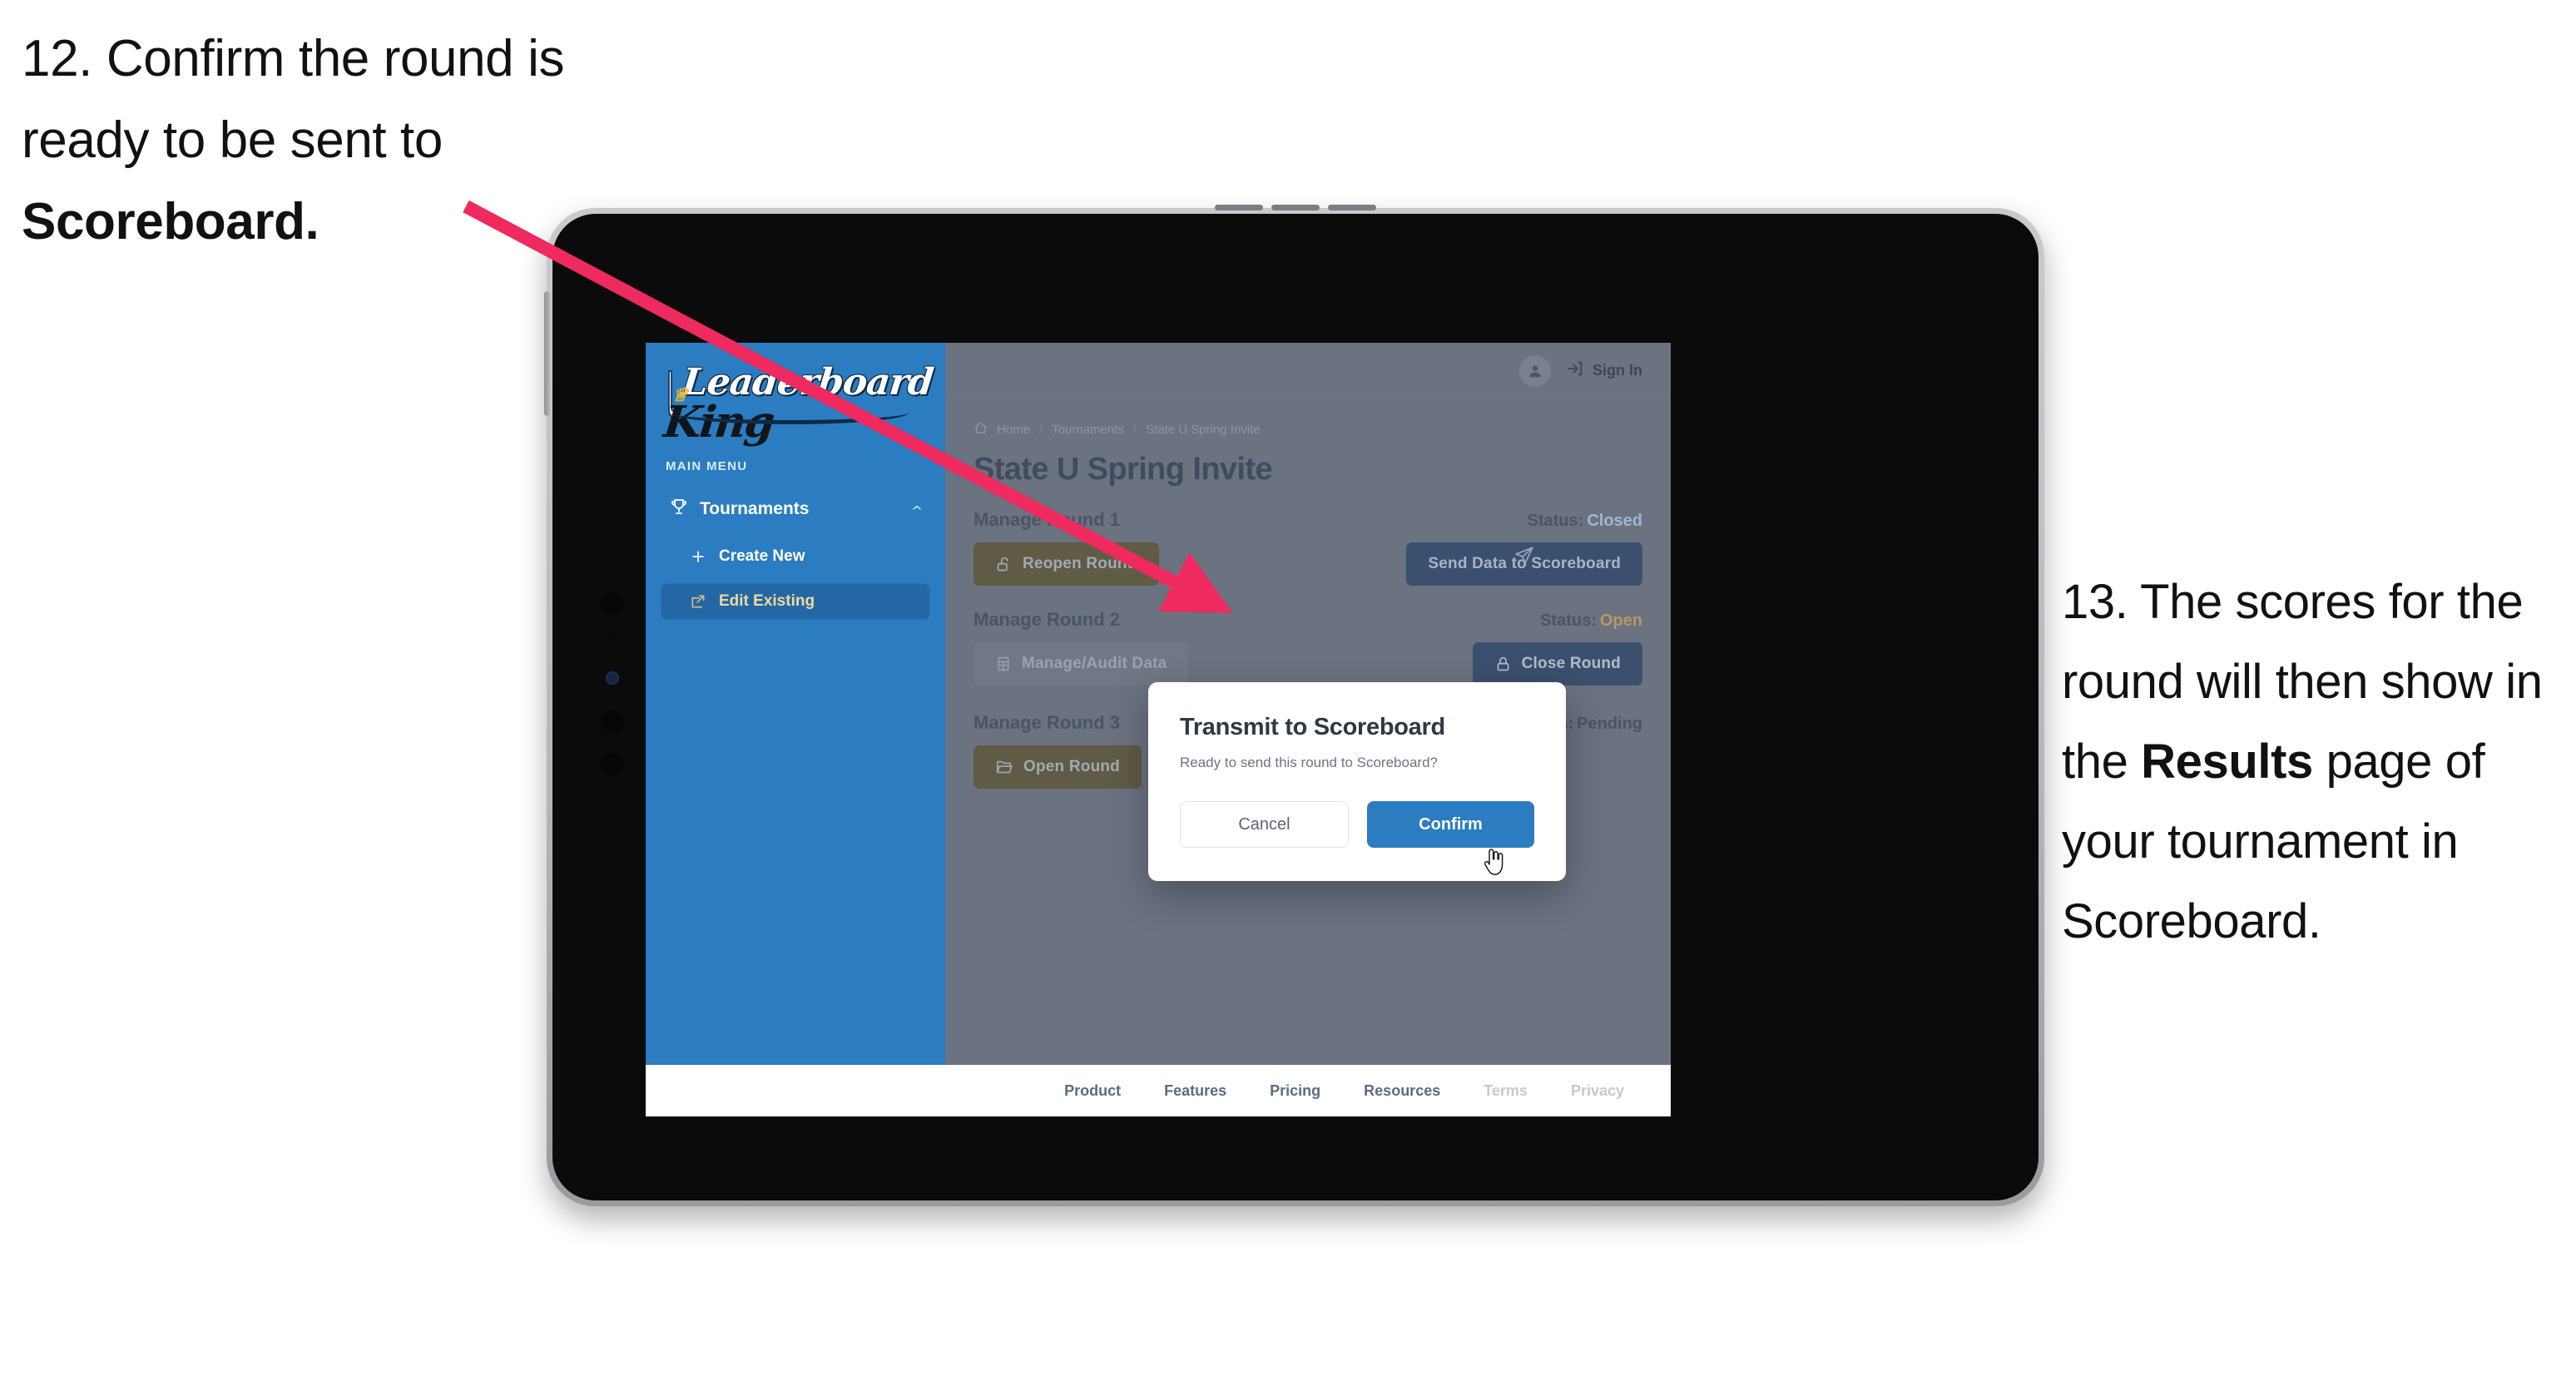 The width and height of the screenshot is (2576, 1386). Describe the element at coordinates (1004, 564) in the screenshot. I see `unlock-icon` at that location.